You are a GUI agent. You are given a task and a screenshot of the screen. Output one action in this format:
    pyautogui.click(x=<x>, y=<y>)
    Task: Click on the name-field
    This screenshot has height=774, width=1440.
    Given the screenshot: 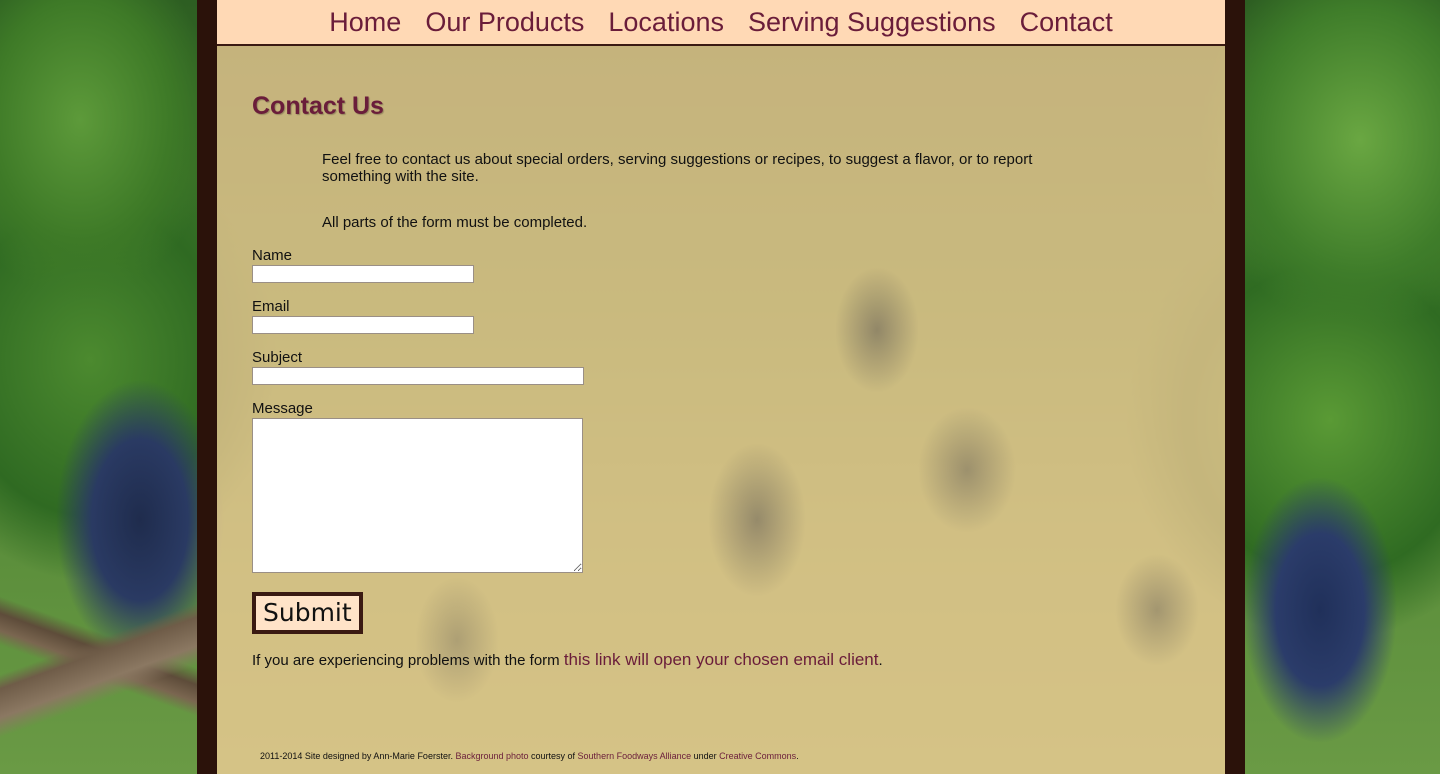 What is the action you would take?
    pyautogui.click(x=363, y=274)
    